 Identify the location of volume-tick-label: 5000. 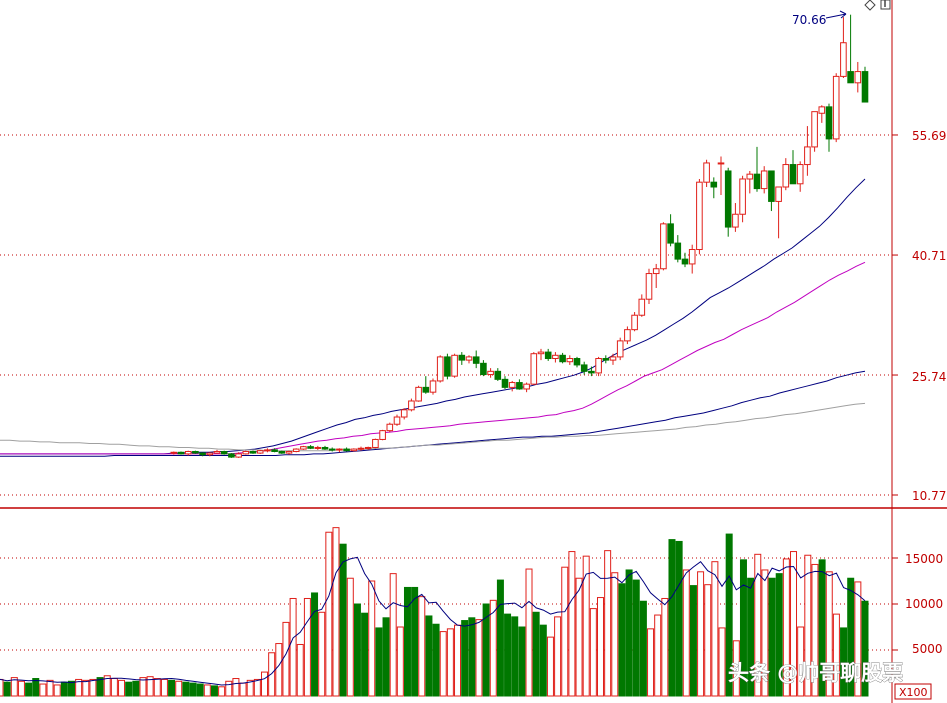
(927, 649).